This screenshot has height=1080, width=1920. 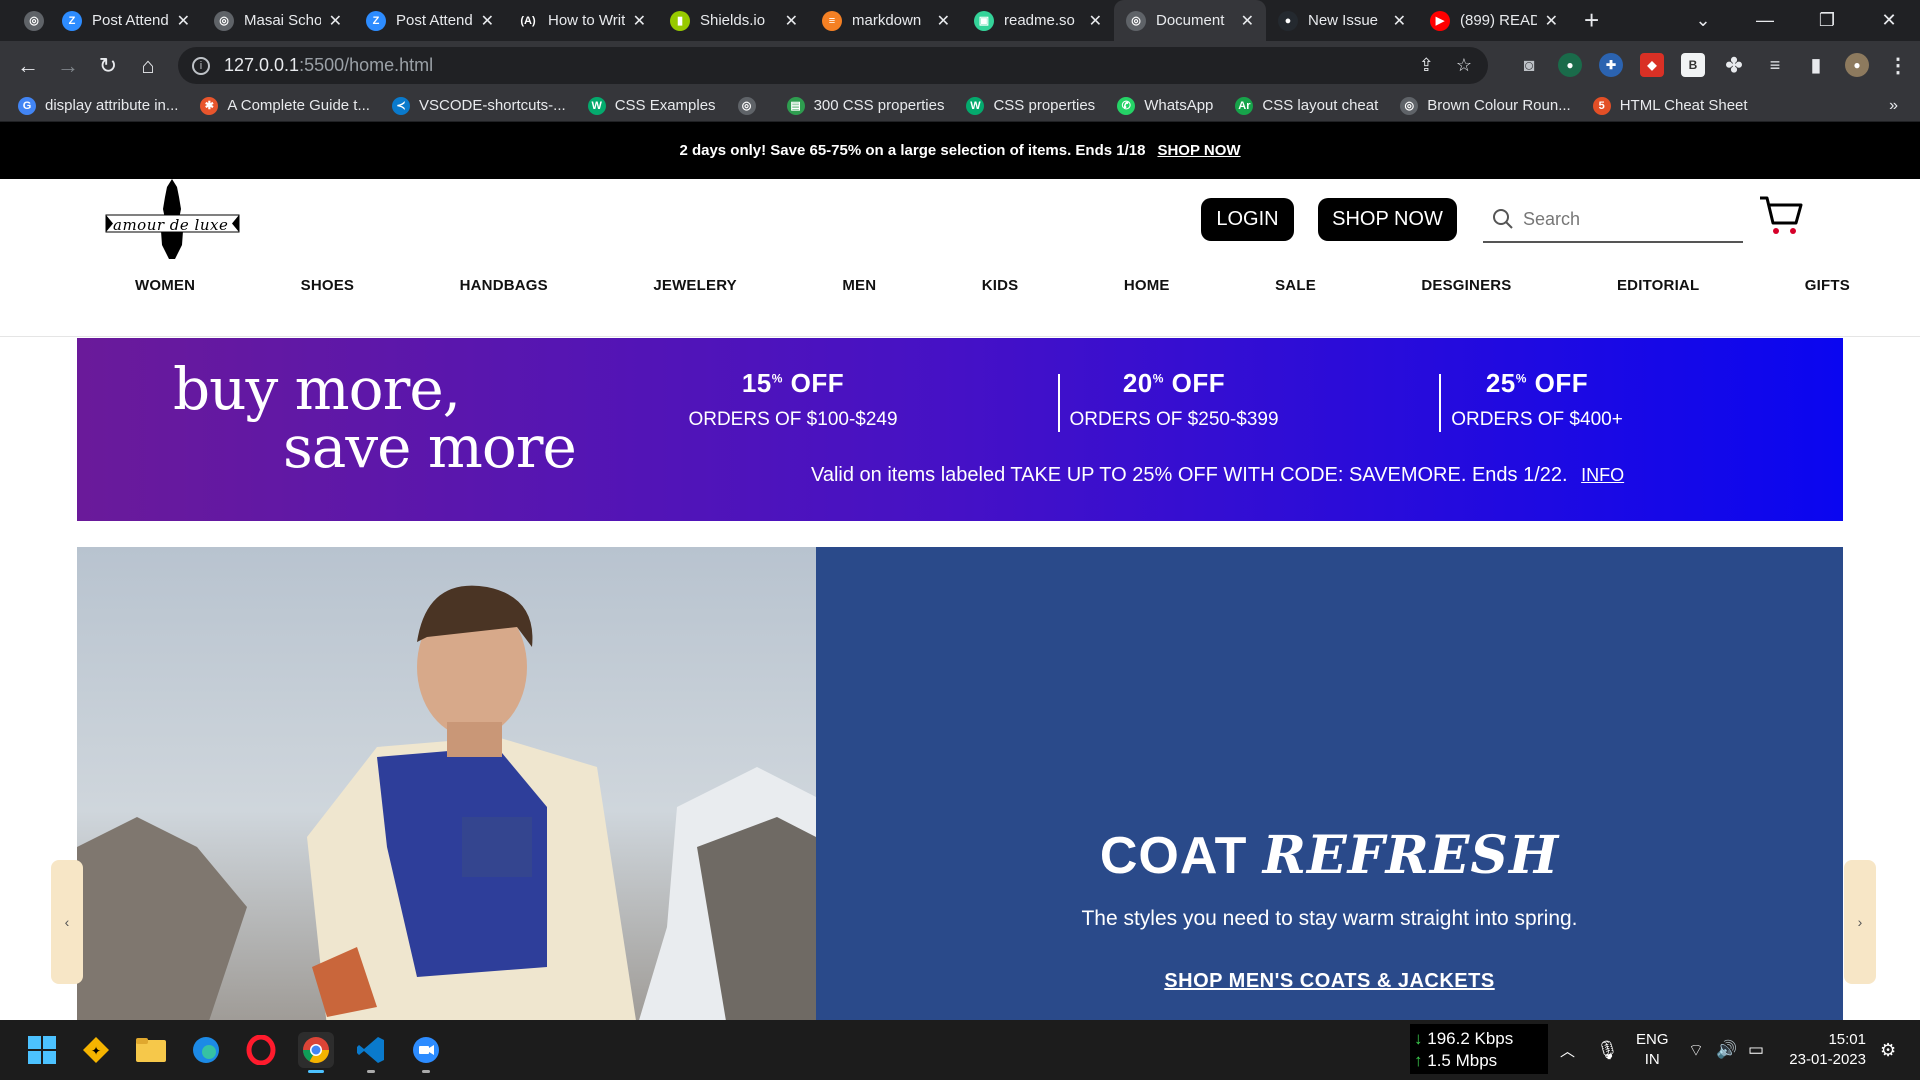 I want to click on grid-extension-icon: ✚, so click(x=1611, y=65).